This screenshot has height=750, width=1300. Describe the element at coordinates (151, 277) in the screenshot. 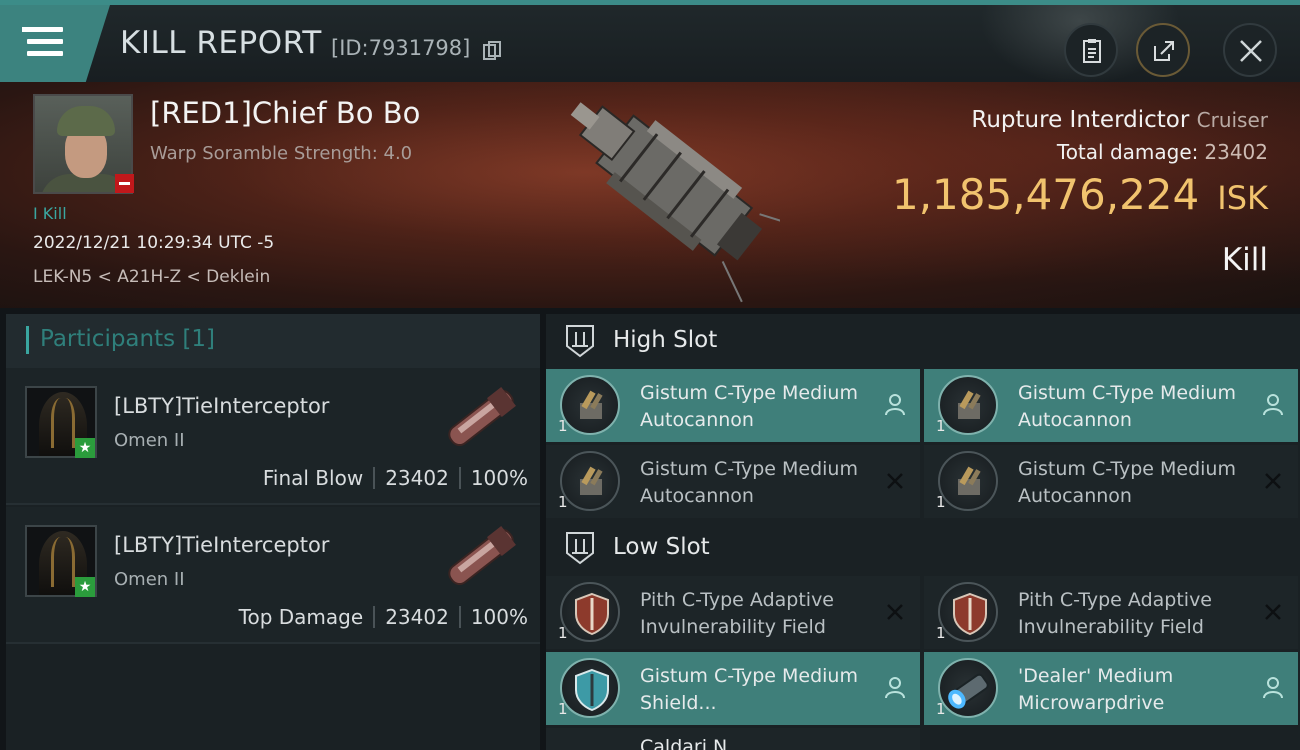

I see `kill-location: LEK-N5 < A21H-Z < Deklein` at that location.